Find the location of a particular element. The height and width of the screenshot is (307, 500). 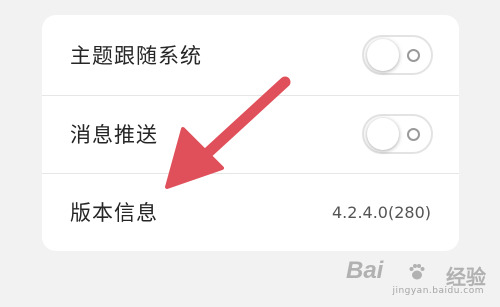

baidu-jingyan-watermark: Bai 经验 jingyan.baidu.com is located at coordinates (416, 279).